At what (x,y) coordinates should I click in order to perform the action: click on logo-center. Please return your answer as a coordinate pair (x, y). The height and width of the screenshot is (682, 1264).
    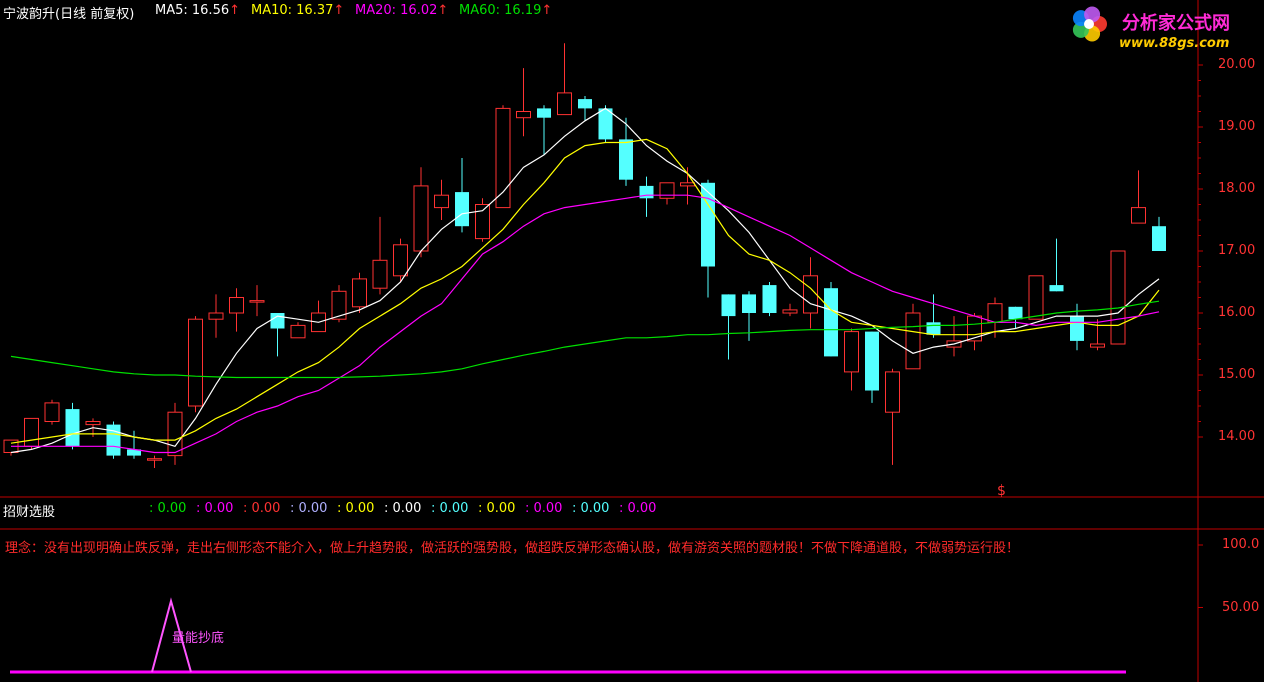
    Looking at the image, I should click on (1089, 24).